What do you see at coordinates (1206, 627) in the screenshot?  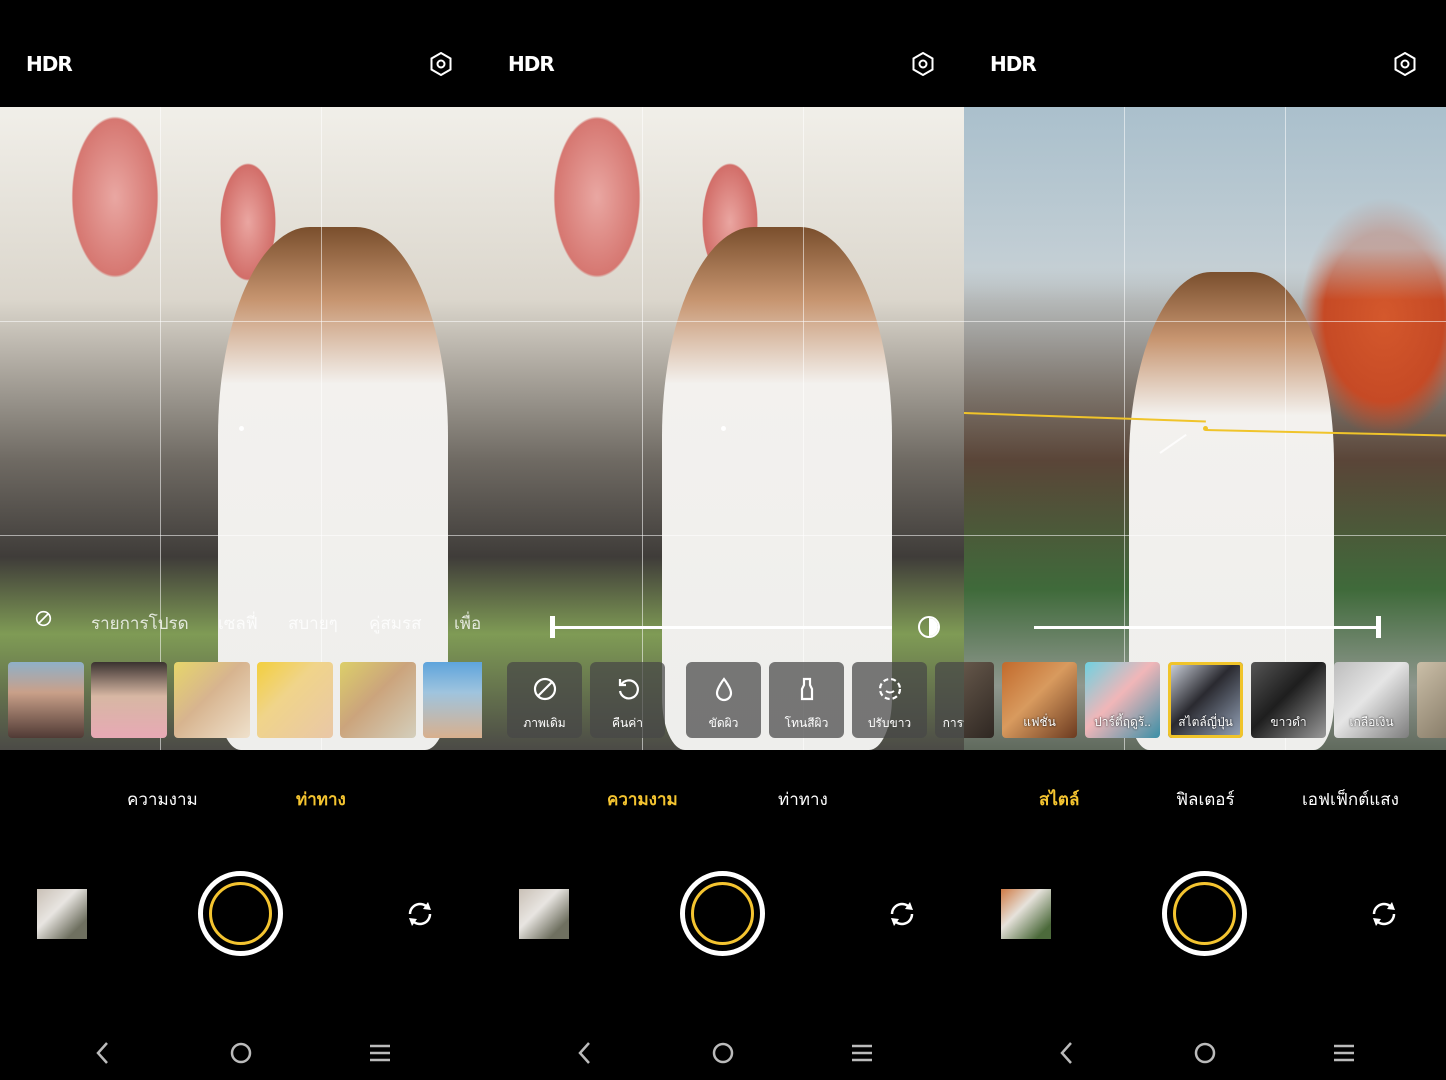 I see `style-intensity-slider` at bounding box center [1206, 627].